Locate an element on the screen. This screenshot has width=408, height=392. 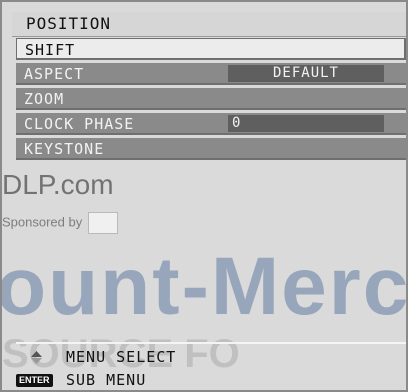
menu-item-aspect: ASPECT DEFAULT is located at coordinates (211, 74).